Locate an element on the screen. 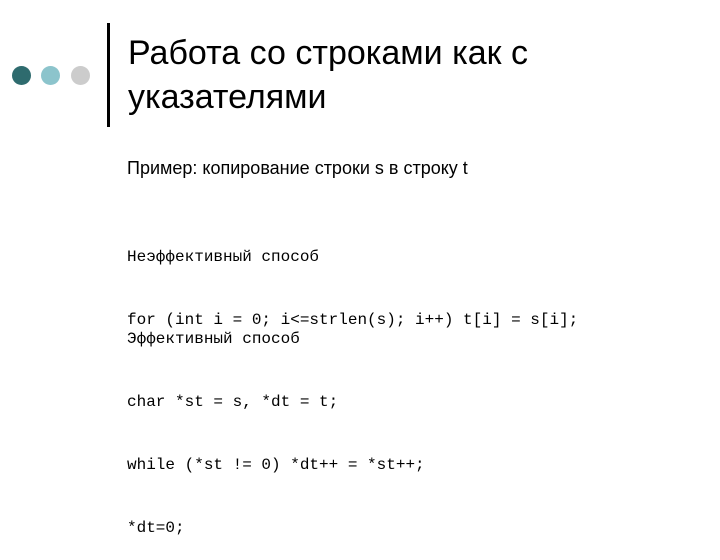 Image resolution: width=720 pixels, height=560 pixels. code-line: *dt=0; is located at coordinates (156, 528).